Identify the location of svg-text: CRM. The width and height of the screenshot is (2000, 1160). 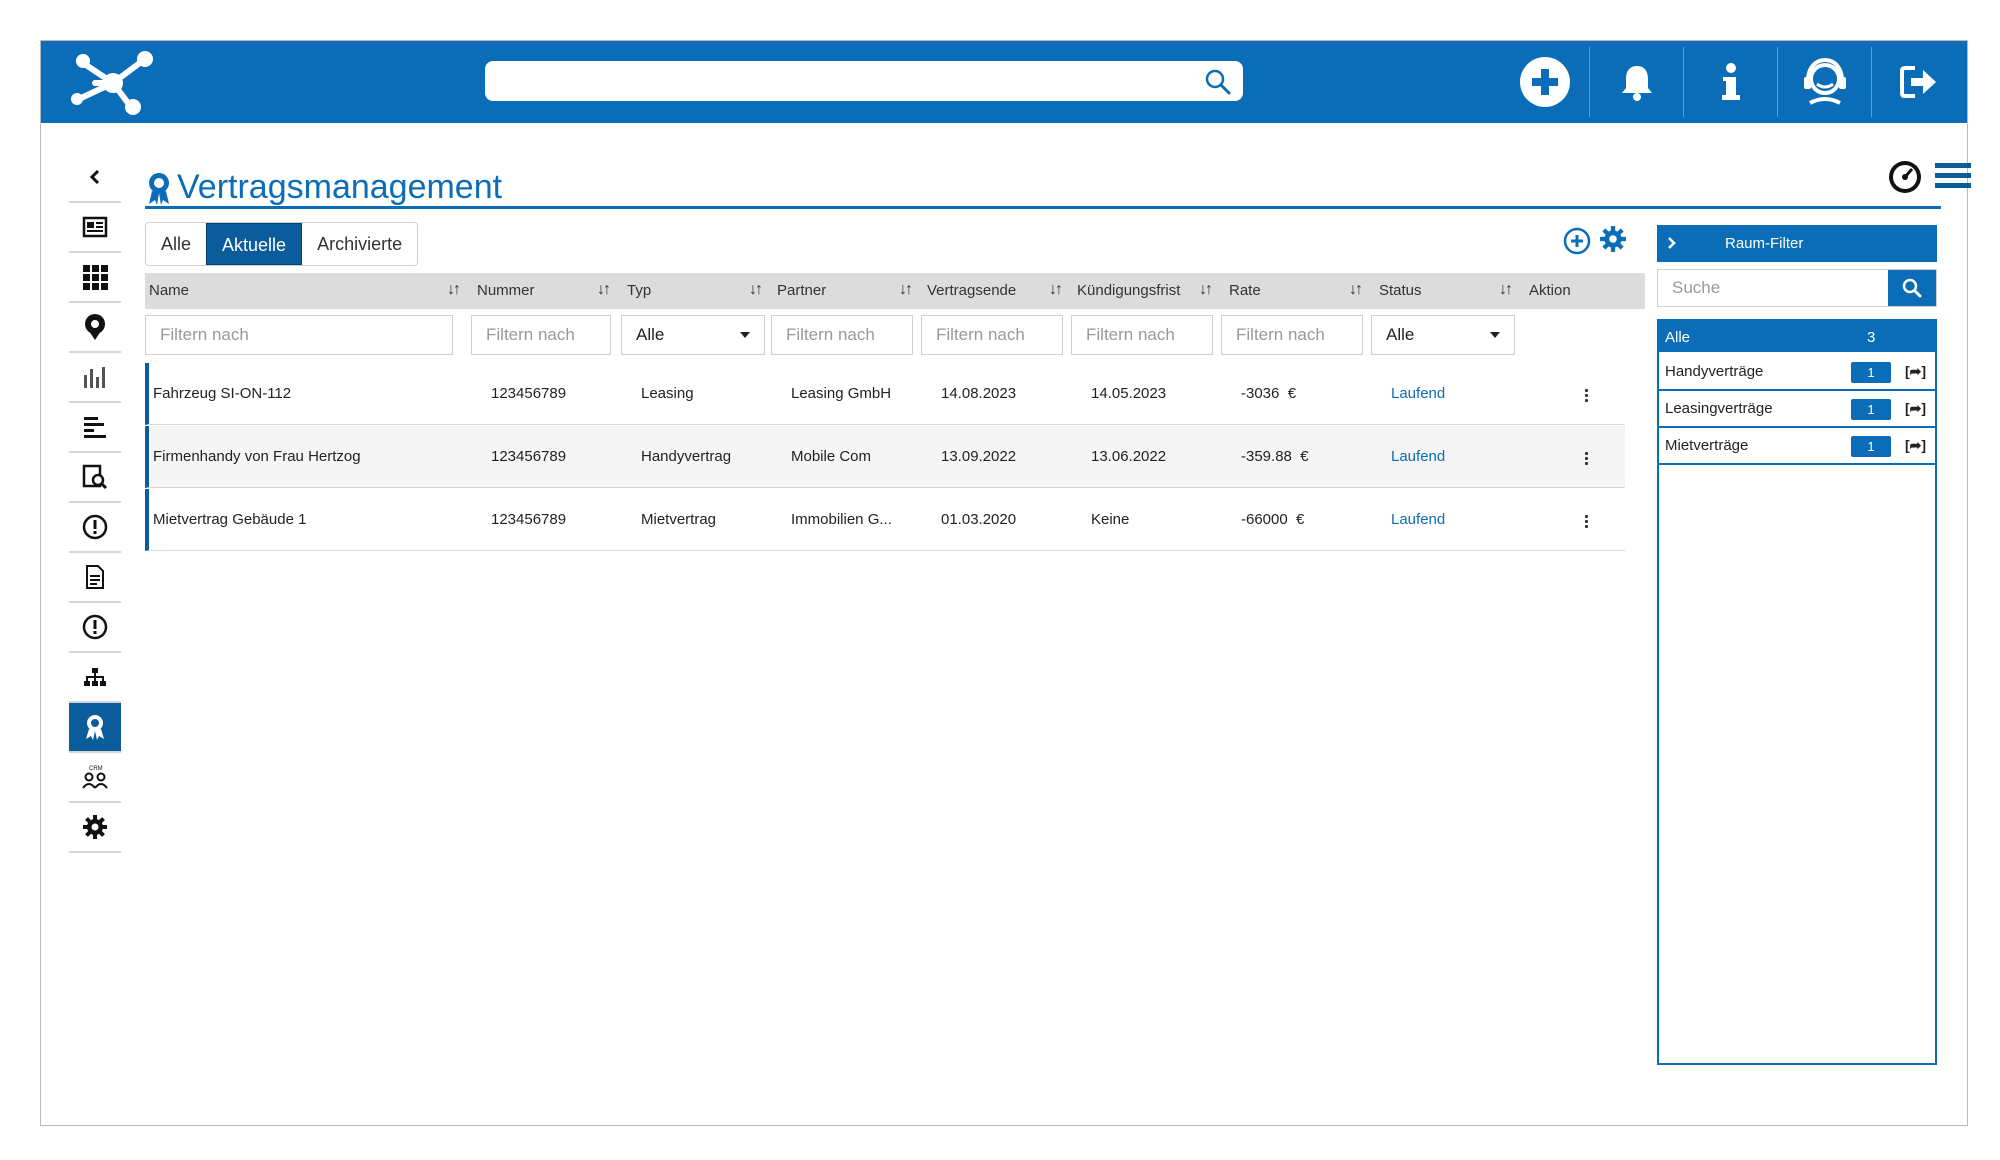
(96, 769).